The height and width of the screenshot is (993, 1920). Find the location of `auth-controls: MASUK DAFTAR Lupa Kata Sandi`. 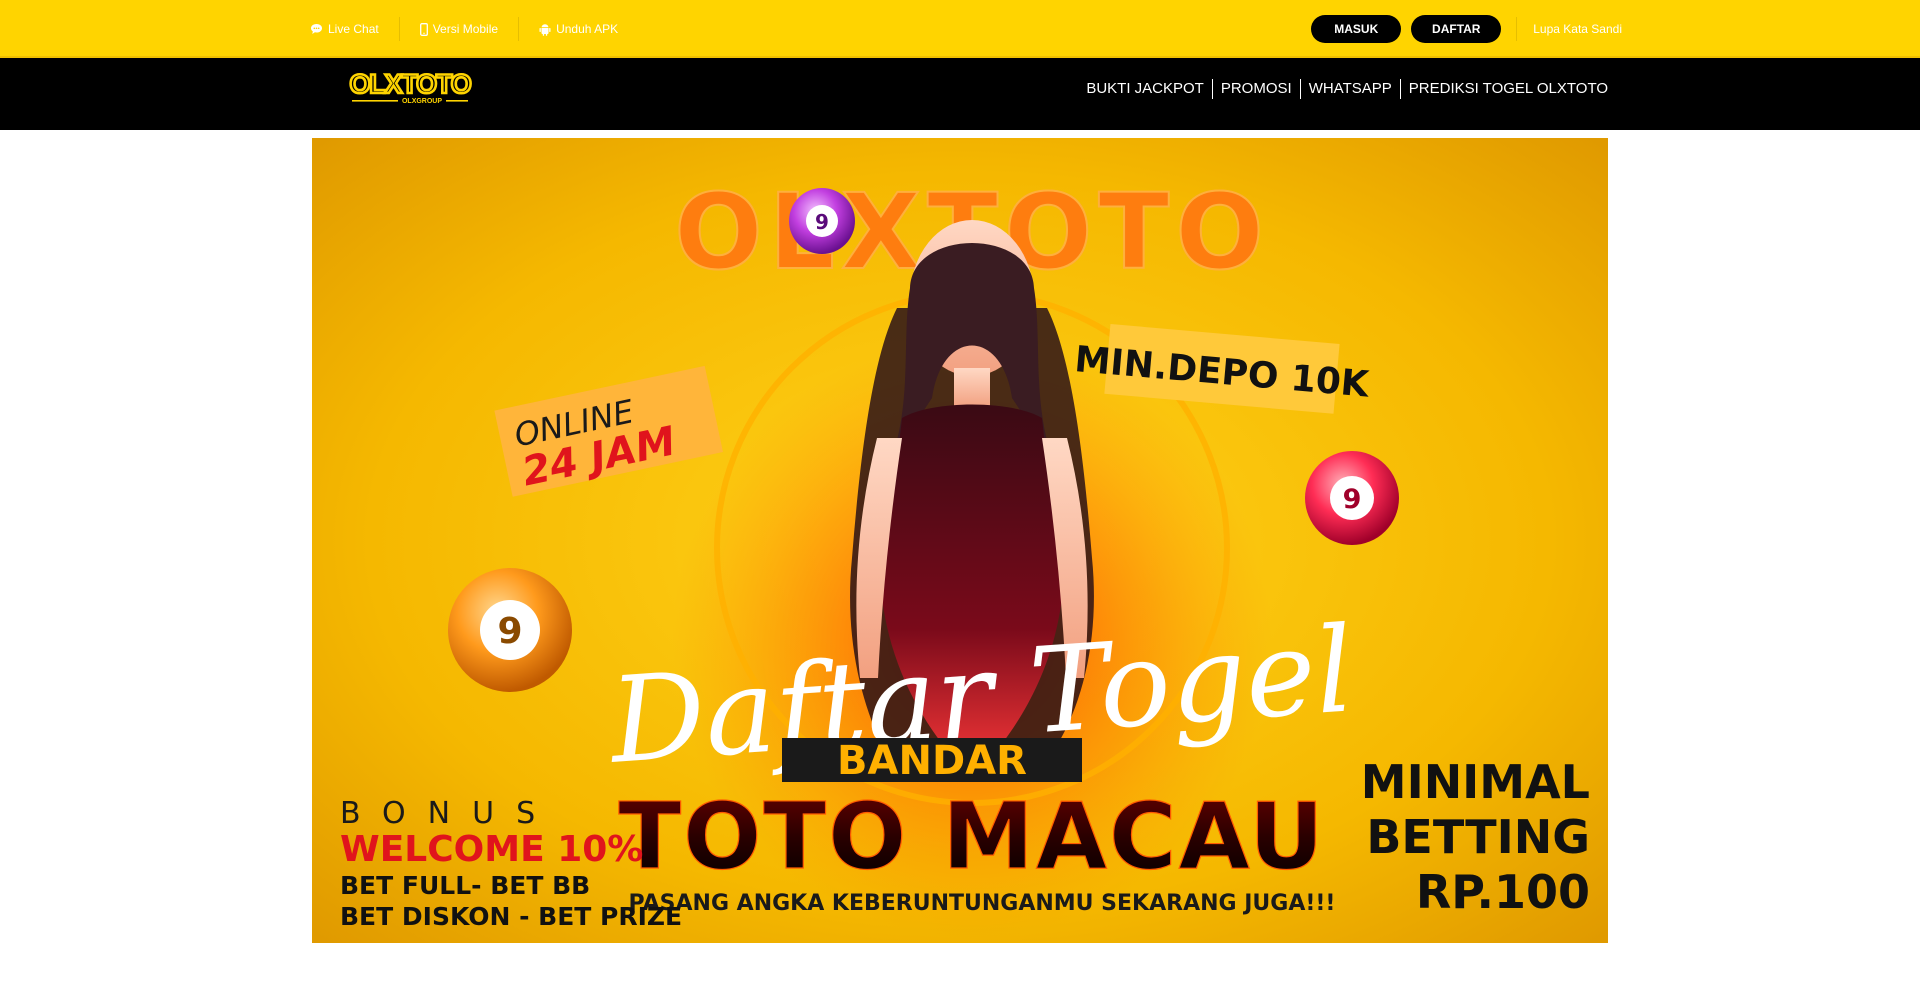

auth-controls: MASUK DAFTAR Lupa Kata Sandi is located at coordinates (1461, 29).